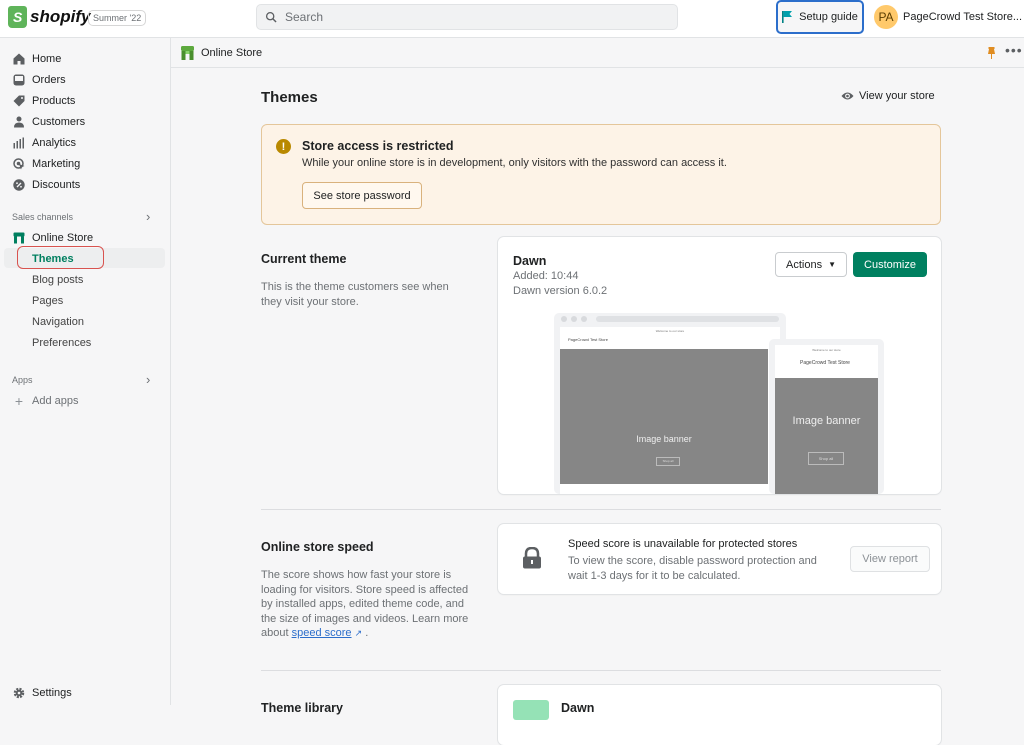  What do you see at coordinates (19, 80) in the screenshot?
I see `inbox-icon` at bounding box center [19, 80].